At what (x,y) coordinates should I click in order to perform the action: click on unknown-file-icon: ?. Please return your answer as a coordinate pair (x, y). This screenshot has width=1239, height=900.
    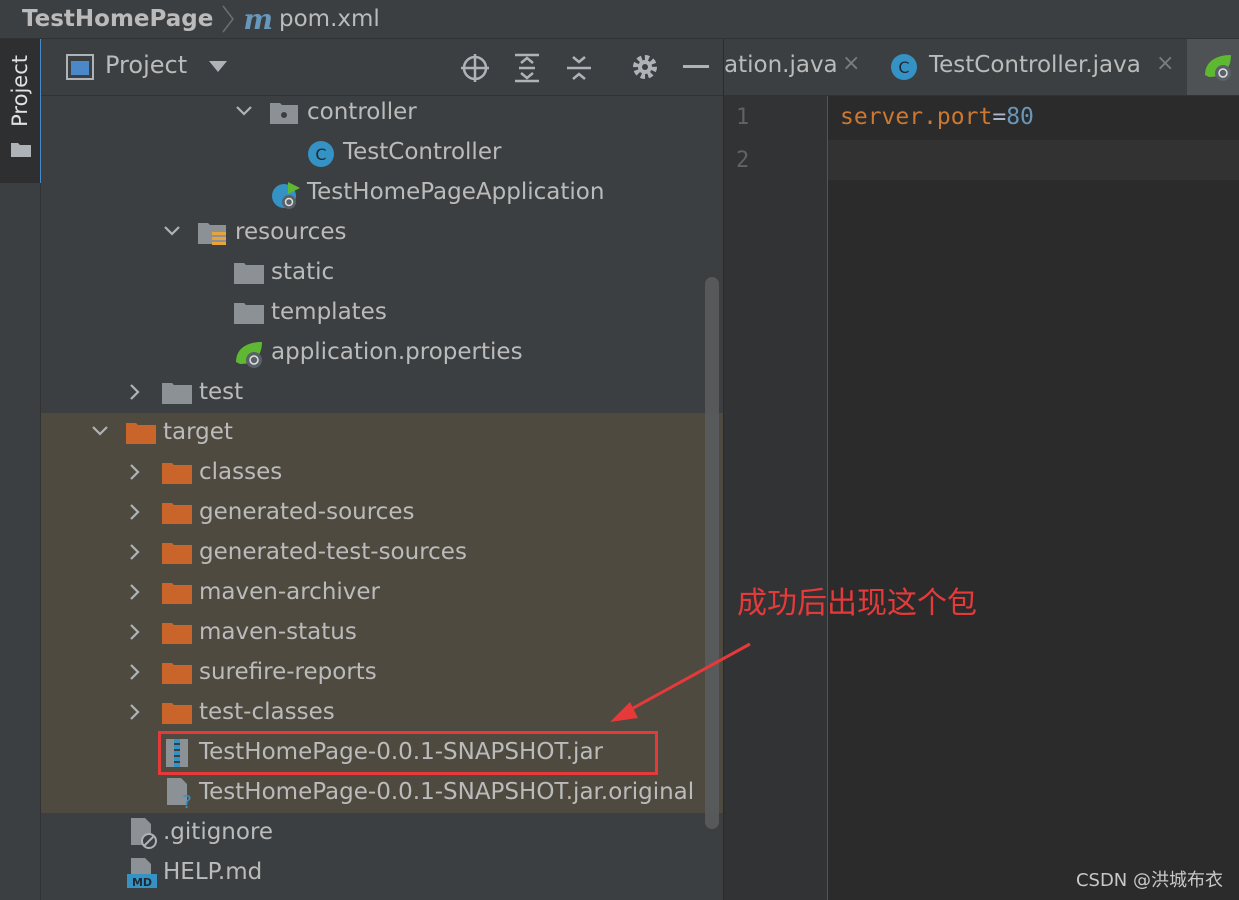
    Looking at the image, I should click on (179, 793).